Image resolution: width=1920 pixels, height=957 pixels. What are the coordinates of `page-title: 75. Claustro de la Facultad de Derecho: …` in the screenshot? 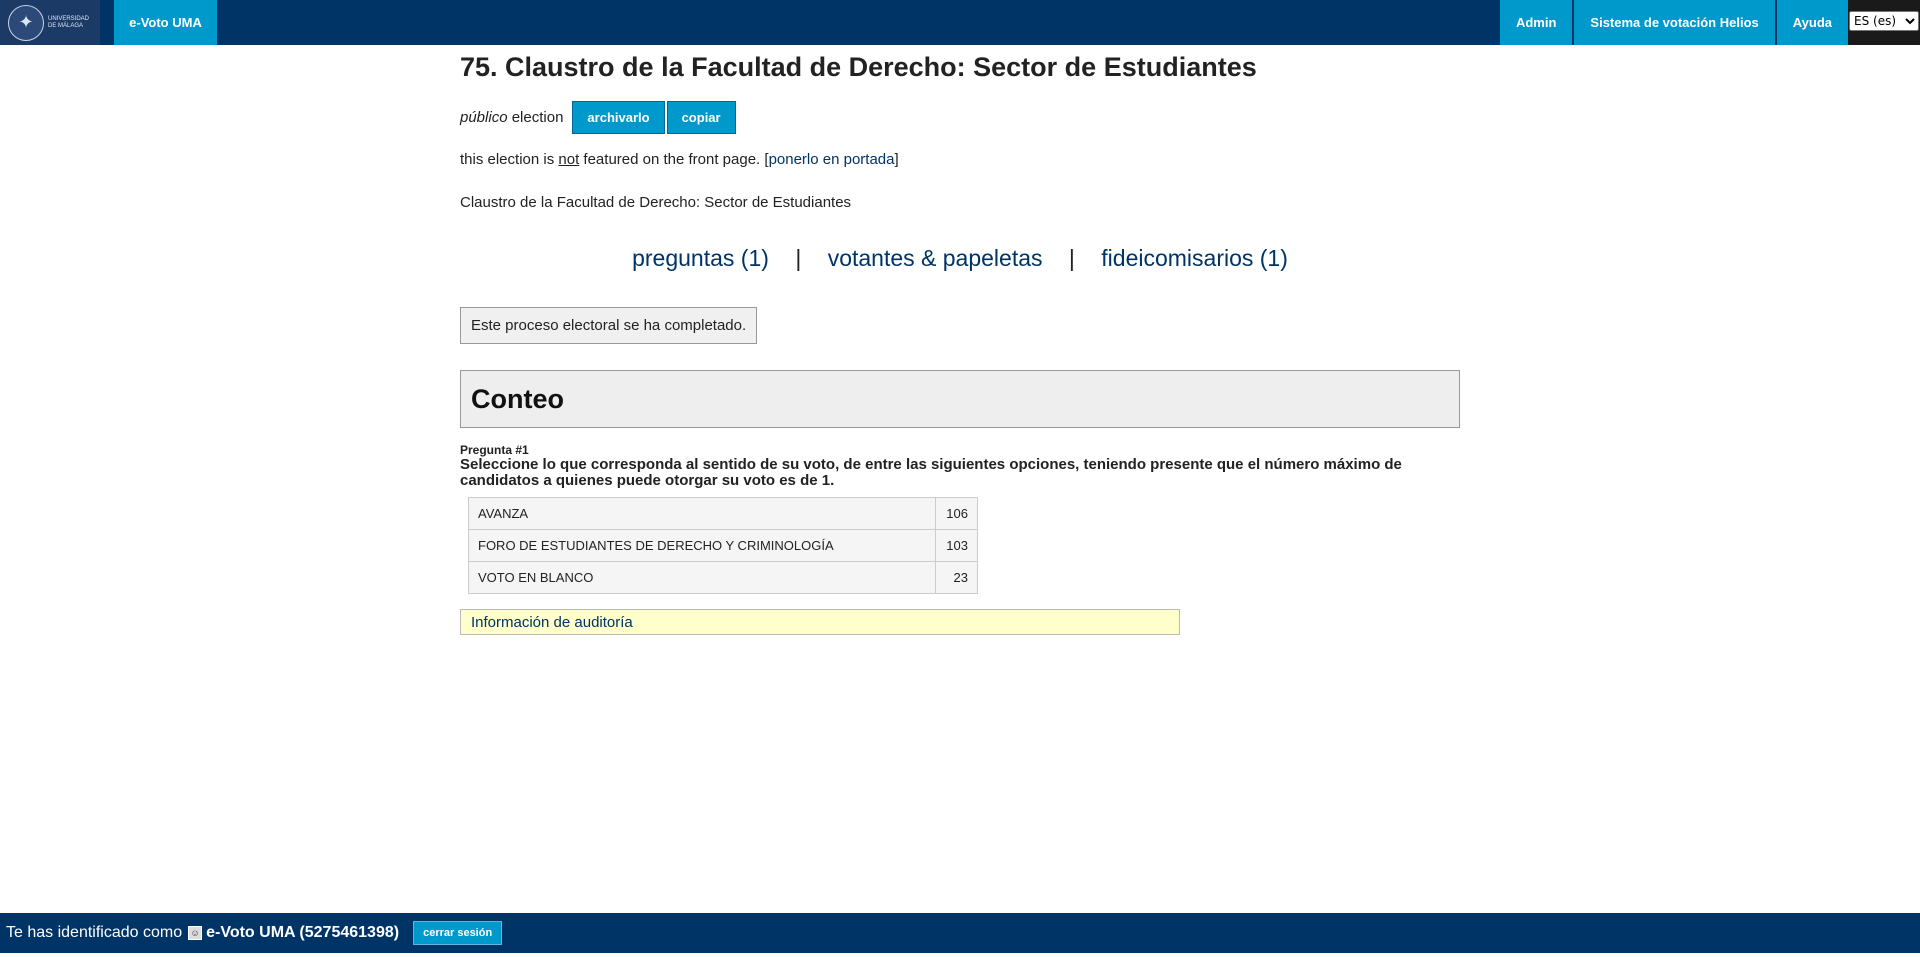 It's located at (858, 67).